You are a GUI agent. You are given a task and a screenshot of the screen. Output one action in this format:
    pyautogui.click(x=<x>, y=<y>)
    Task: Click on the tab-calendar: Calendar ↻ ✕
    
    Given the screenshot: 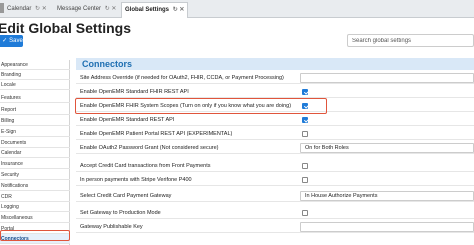 What is the action you would take?
    pyautogui.click(x=27, y=10)
    